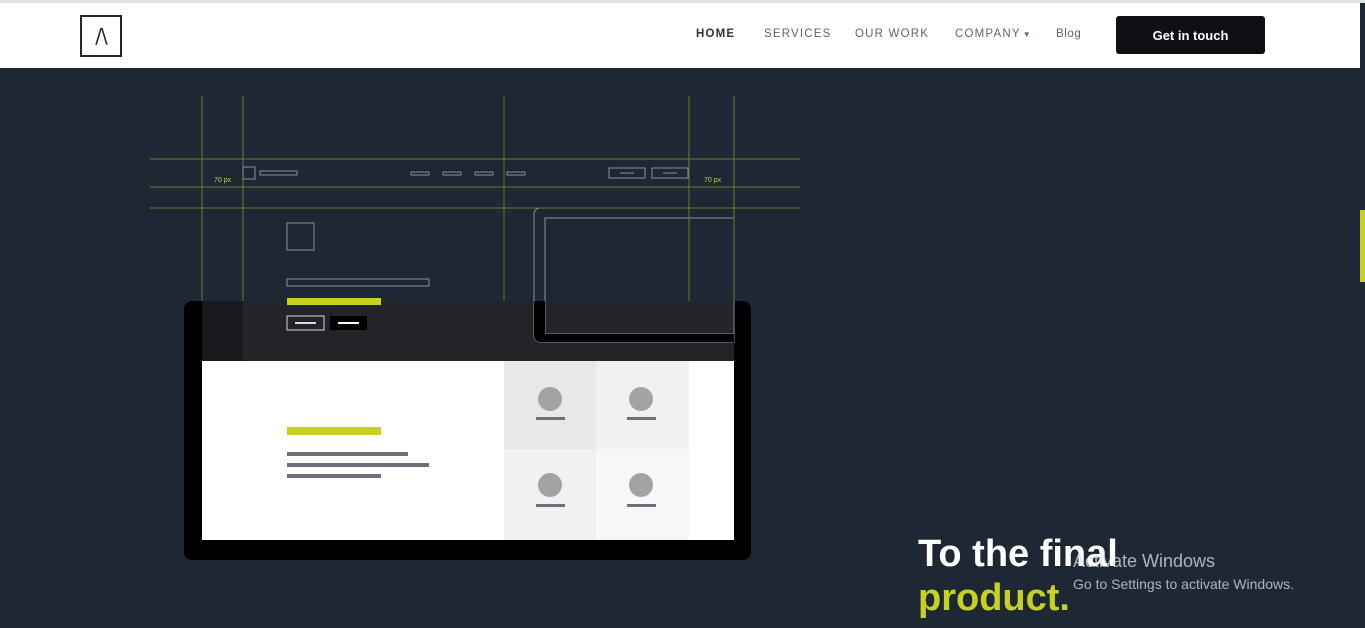  I want to click on heading-placeholder, so click(334, 431).